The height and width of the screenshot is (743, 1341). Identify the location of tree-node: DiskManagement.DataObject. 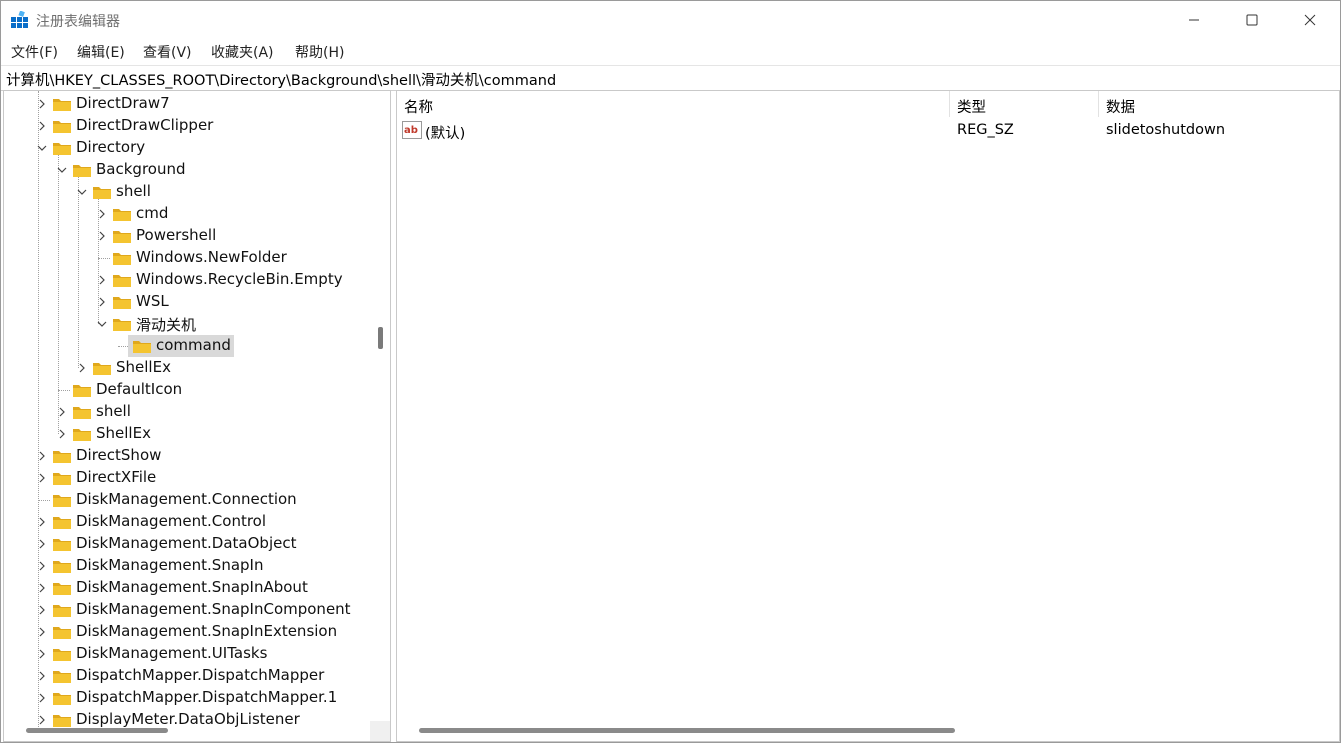
(187, 544).